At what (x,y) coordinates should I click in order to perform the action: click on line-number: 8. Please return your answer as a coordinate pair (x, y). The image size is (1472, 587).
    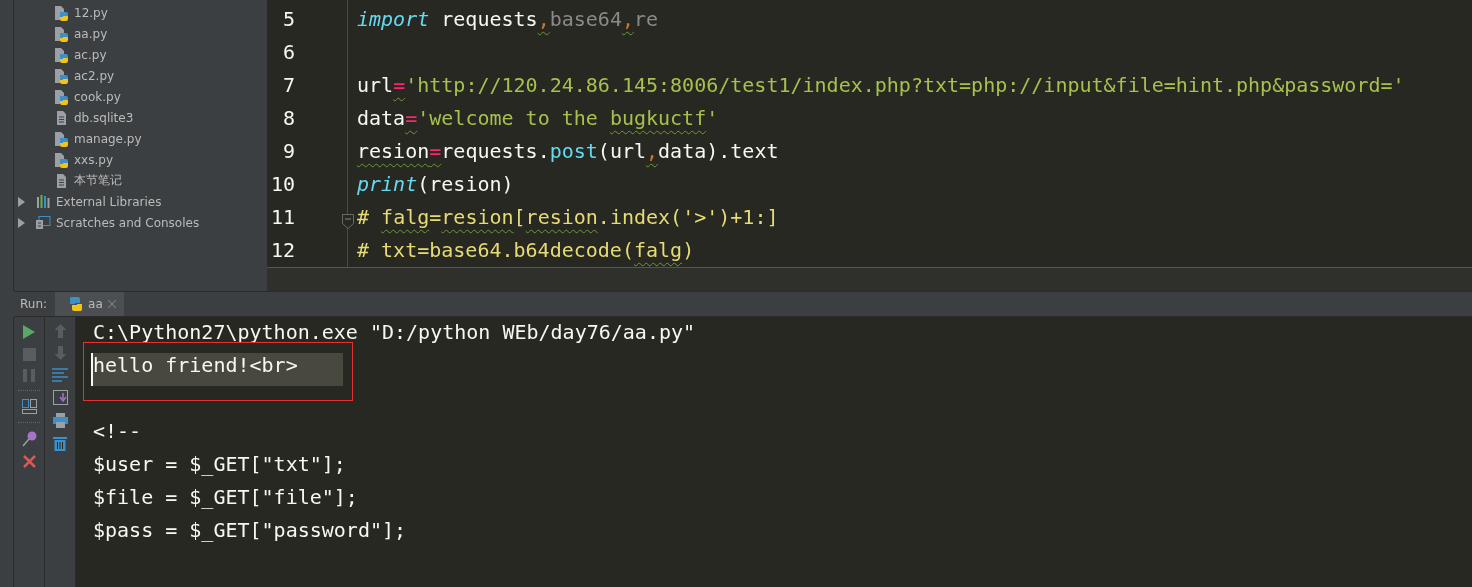
    Looking at the image, I should click on (288, 118).